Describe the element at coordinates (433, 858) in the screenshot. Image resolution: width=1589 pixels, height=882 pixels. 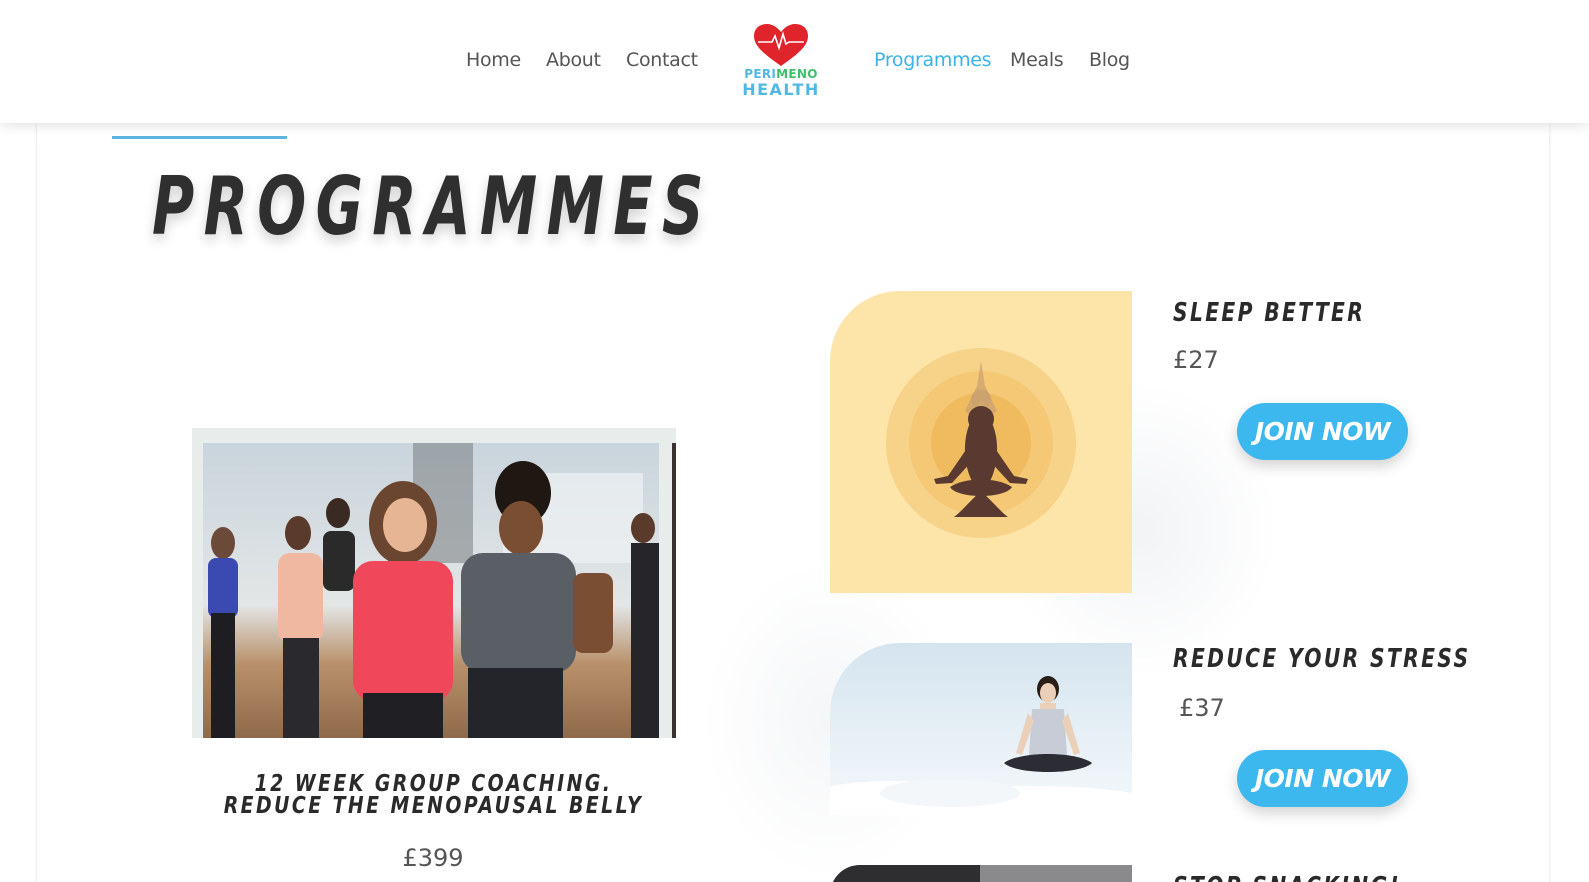
I see `main-programme-price: £399` at that location.